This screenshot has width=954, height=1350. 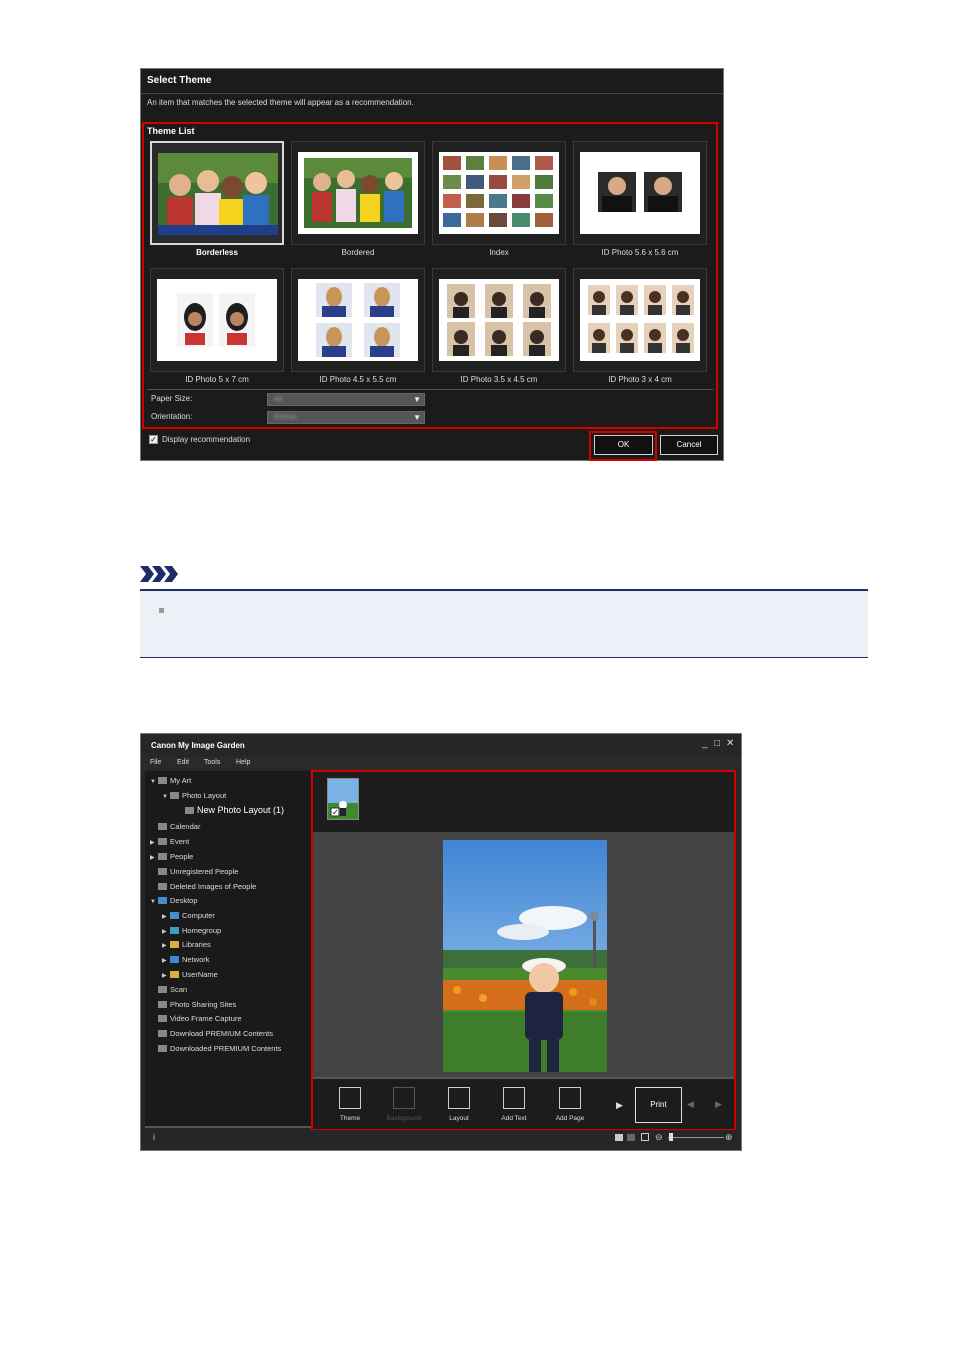 I want to click on display-recommendation-checkbox: ✓, so click(x=153, y=439).